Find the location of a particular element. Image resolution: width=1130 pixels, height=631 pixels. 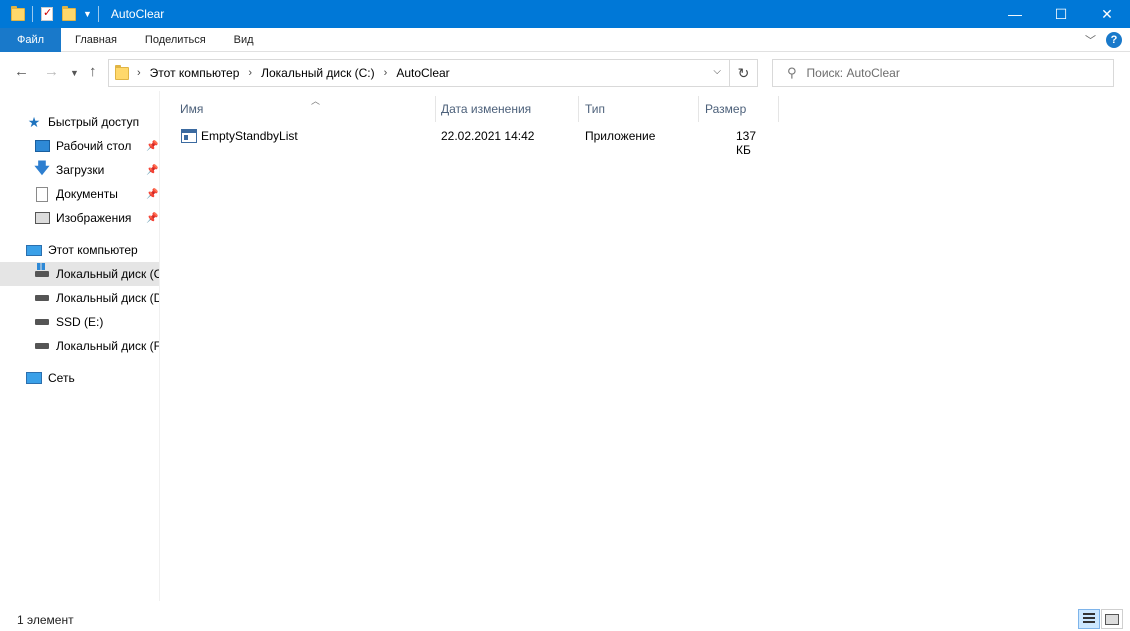

tab-view: Вид is located at coordinates (244, 40).